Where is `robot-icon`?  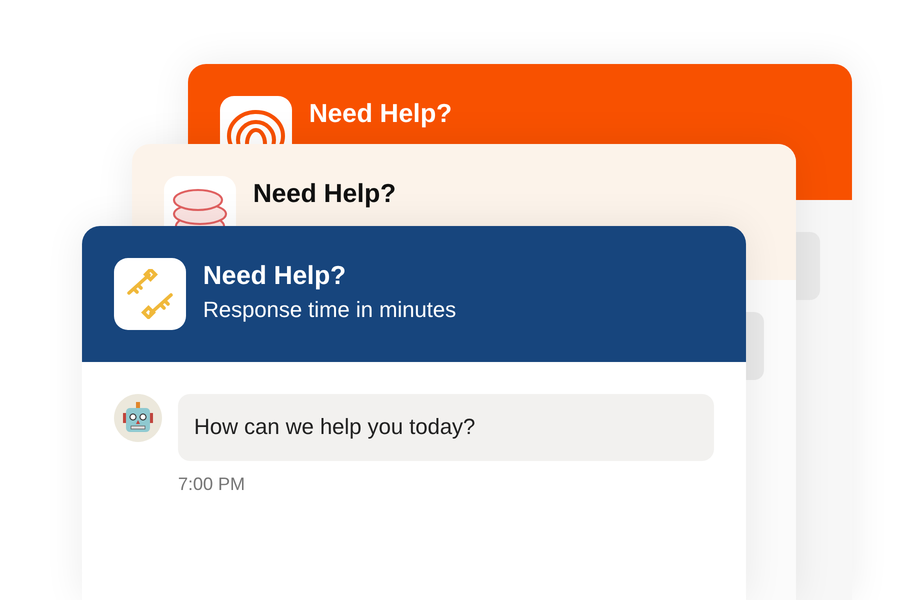
robot-icon is located at coordinates (138, 418).